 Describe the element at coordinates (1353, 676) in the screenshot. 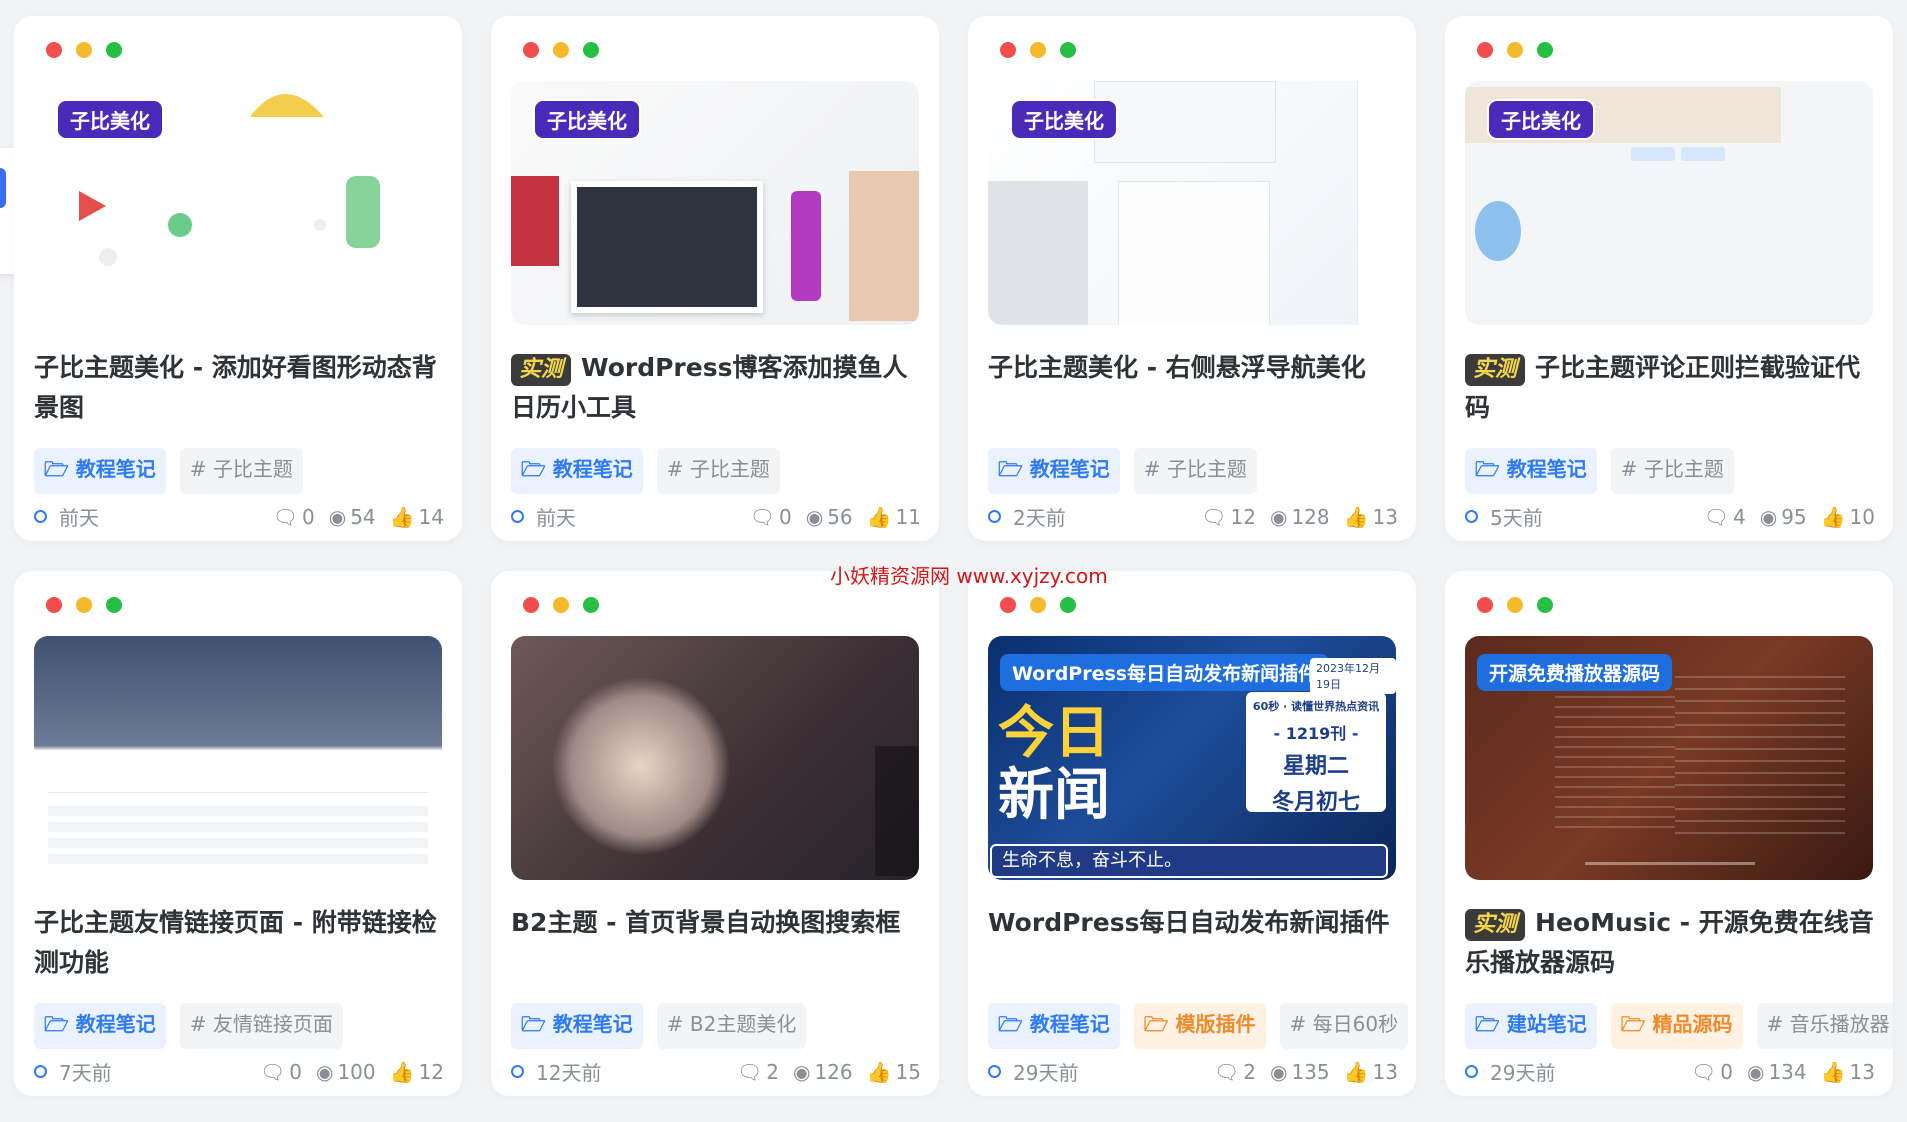

I see `issue-date: 2023年12月19日` at that location.